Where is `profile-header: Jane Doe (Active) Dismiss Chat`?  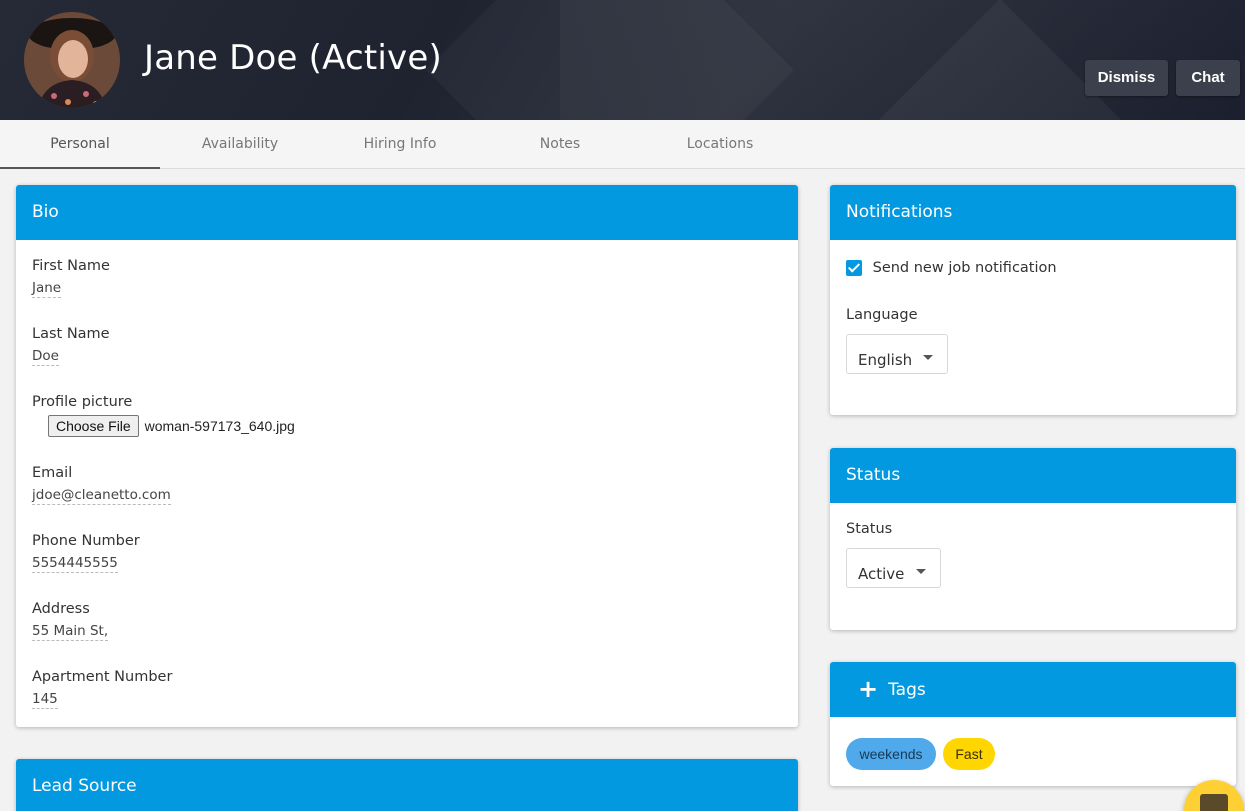 profile-header: Jane Doe (Active) Dismiss Chat is located at coordinates (622, 60).